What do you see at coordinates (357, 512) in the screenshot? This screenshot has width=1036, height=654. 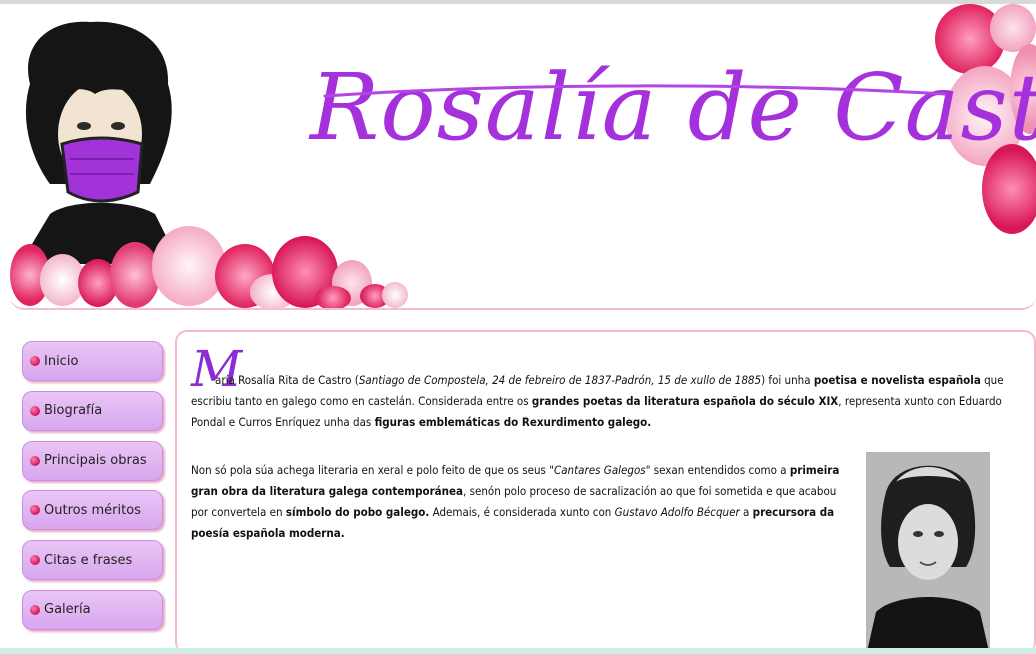 I see `text-bold: símbolo do pobo galego.` at bounding box center [357, 512].